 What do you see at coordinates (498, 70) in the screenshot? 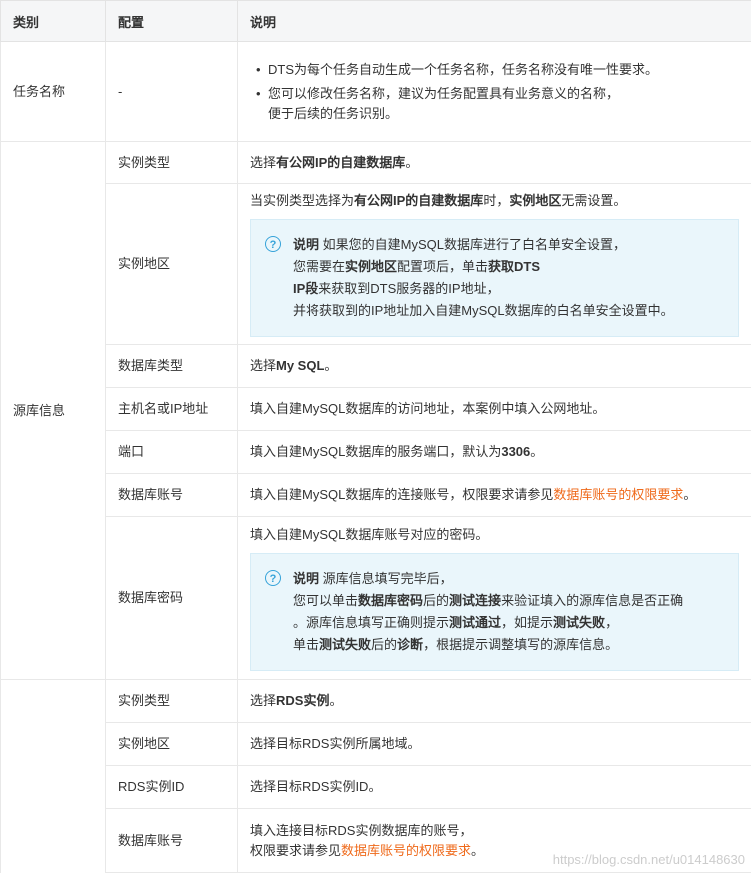
I see `bullet-item: DTS为每个任务自动生成一个任务名称，任务名称没有唯一性要求。` at bounding box center [498, 70].